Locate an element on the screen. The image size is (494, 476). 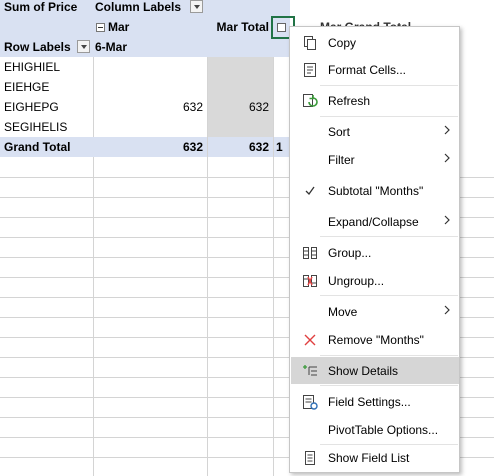
refresh-icon is located at coordinates (310, 100).